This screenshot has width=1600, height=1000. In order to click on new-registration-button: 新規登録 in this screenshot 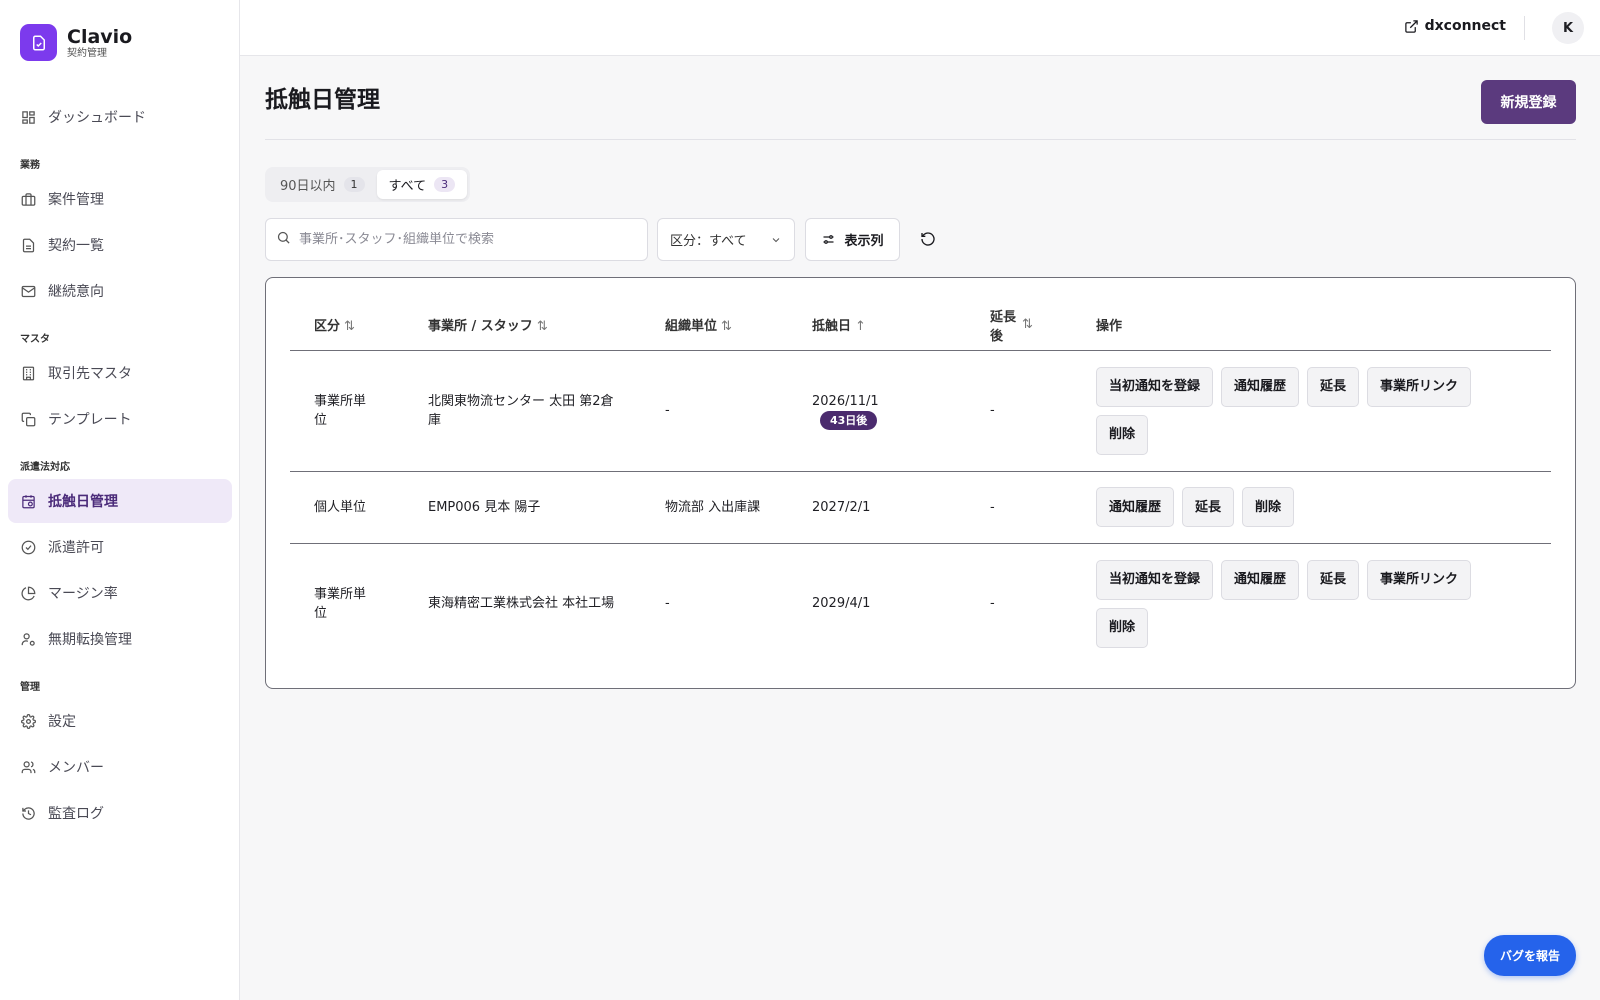, I will do `click(1528, 102)`.